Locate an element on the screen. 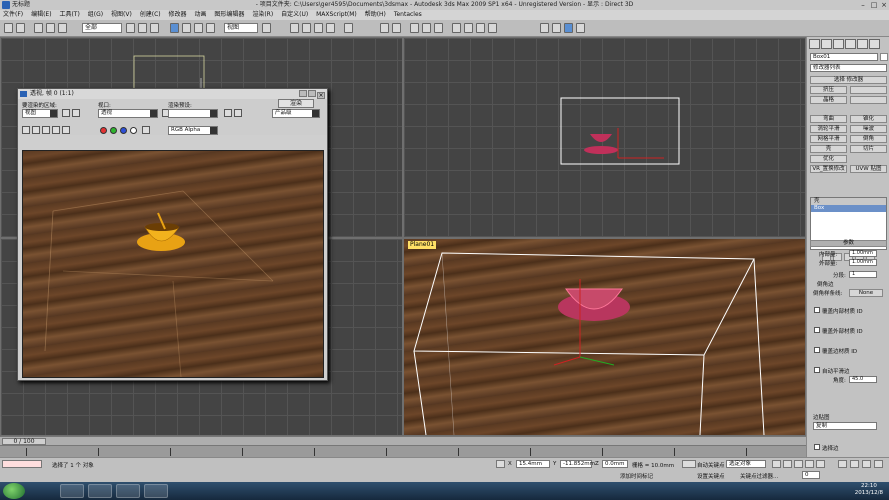 Image resolution: width=889 pixels, height=500 pixels. select-rotate-icon is located at coordinates (186, 28).